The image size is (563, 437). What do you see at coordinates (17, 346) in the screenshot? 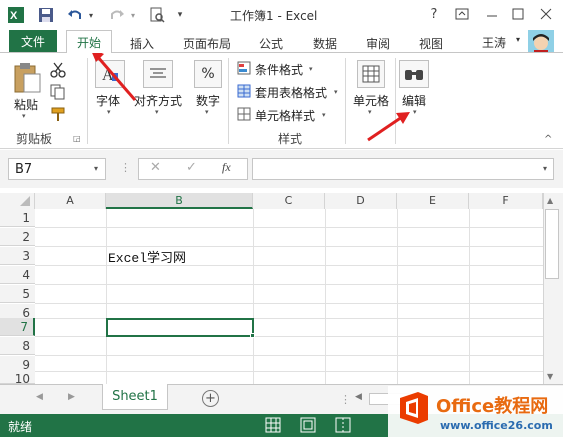
I see `row-header: 8` at bounding box center [17, 346].